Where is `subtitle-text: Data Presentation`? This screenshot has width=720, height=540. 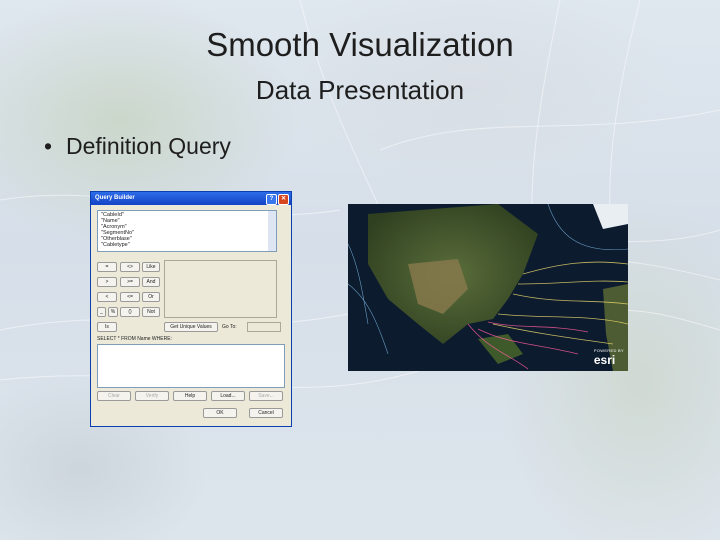 subtitle-text: Data Presentation is located at coordinates (360, 90).